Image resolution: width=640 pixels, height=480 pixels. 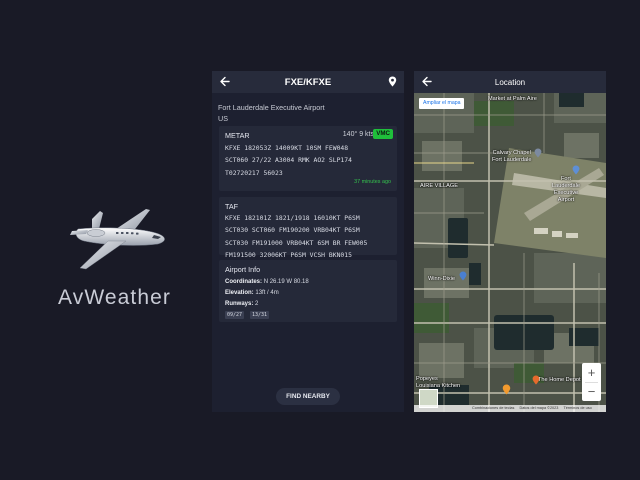 I want to click on metar-heading: METAR, so click(x=237, y=135).